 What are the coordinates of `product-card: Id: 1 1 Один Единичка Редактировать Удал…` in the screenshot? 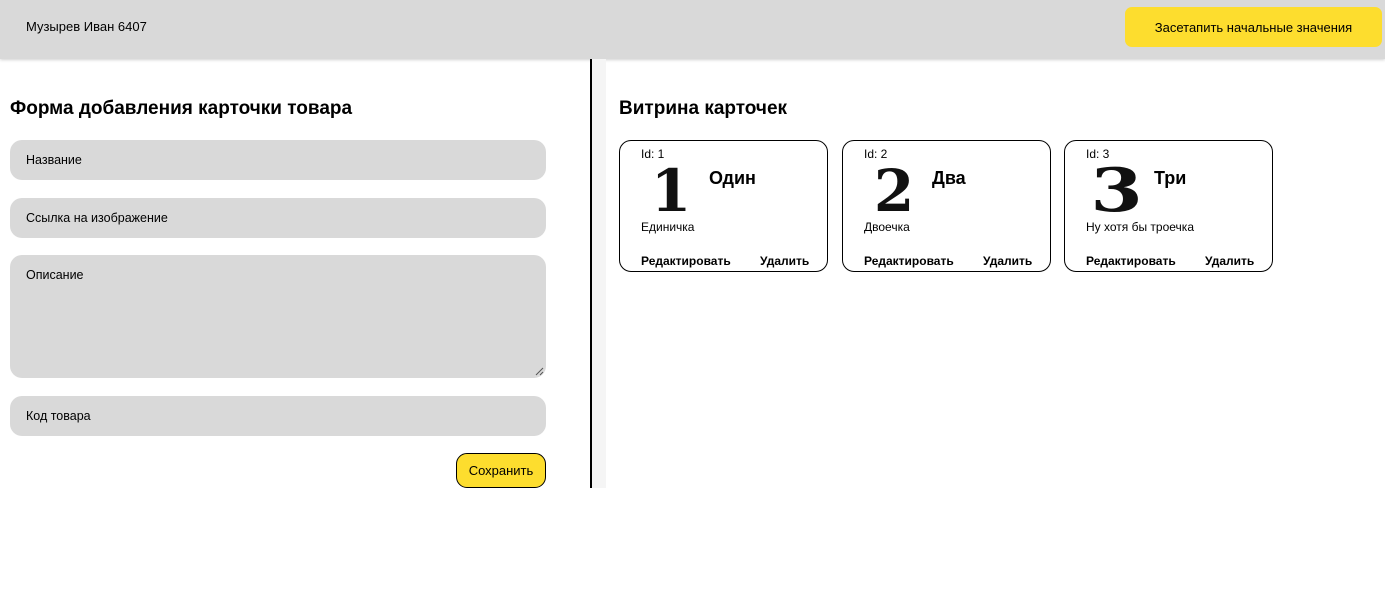 It's located at (723, 206).